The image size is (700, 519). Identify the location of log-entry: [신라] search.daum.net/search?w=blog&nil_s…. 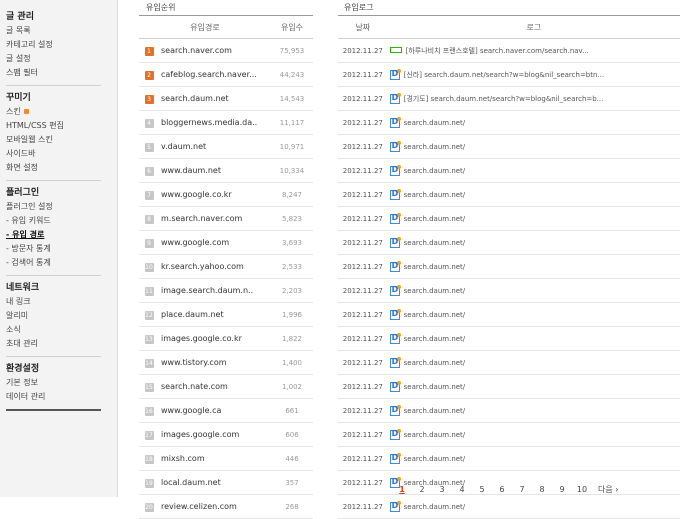
(533, 74).